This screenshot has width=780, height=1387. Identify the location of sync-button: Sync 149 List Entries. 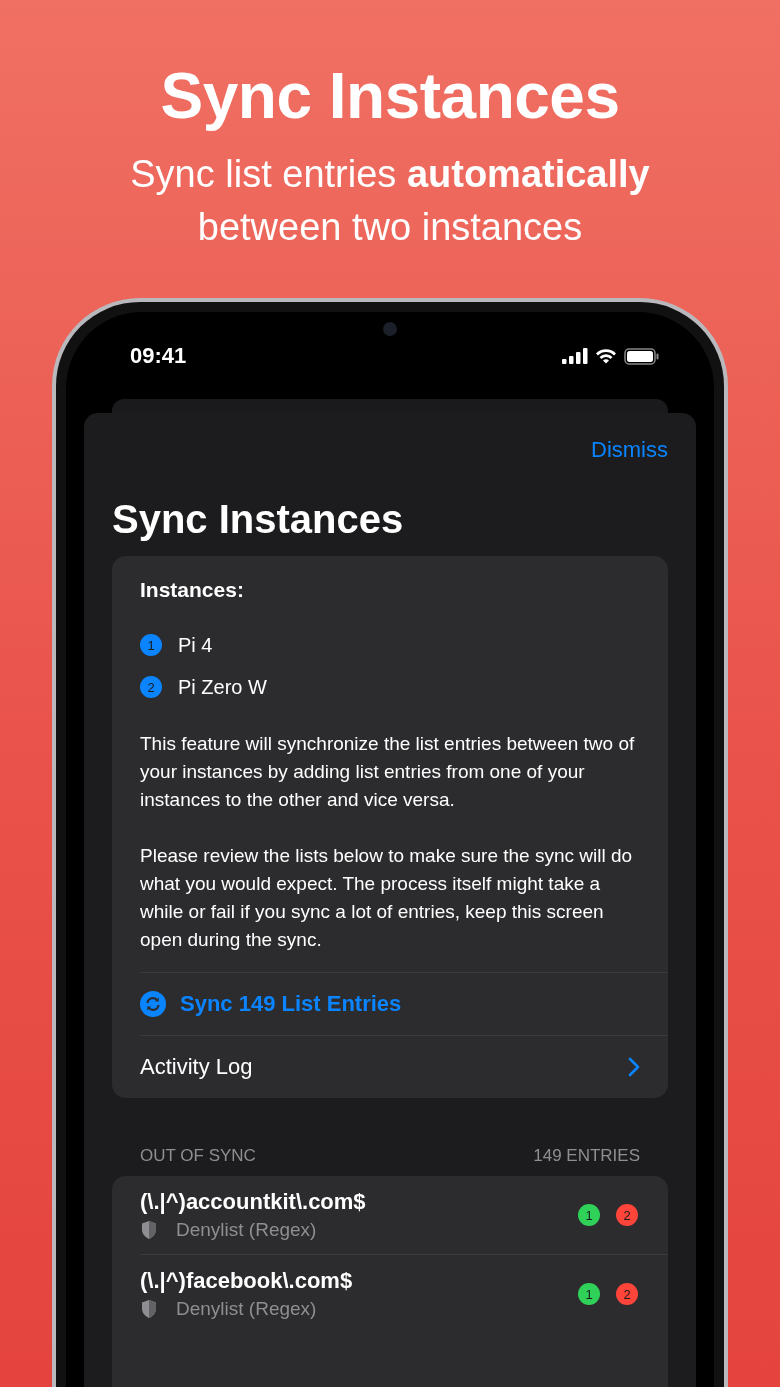
(271, 1004).